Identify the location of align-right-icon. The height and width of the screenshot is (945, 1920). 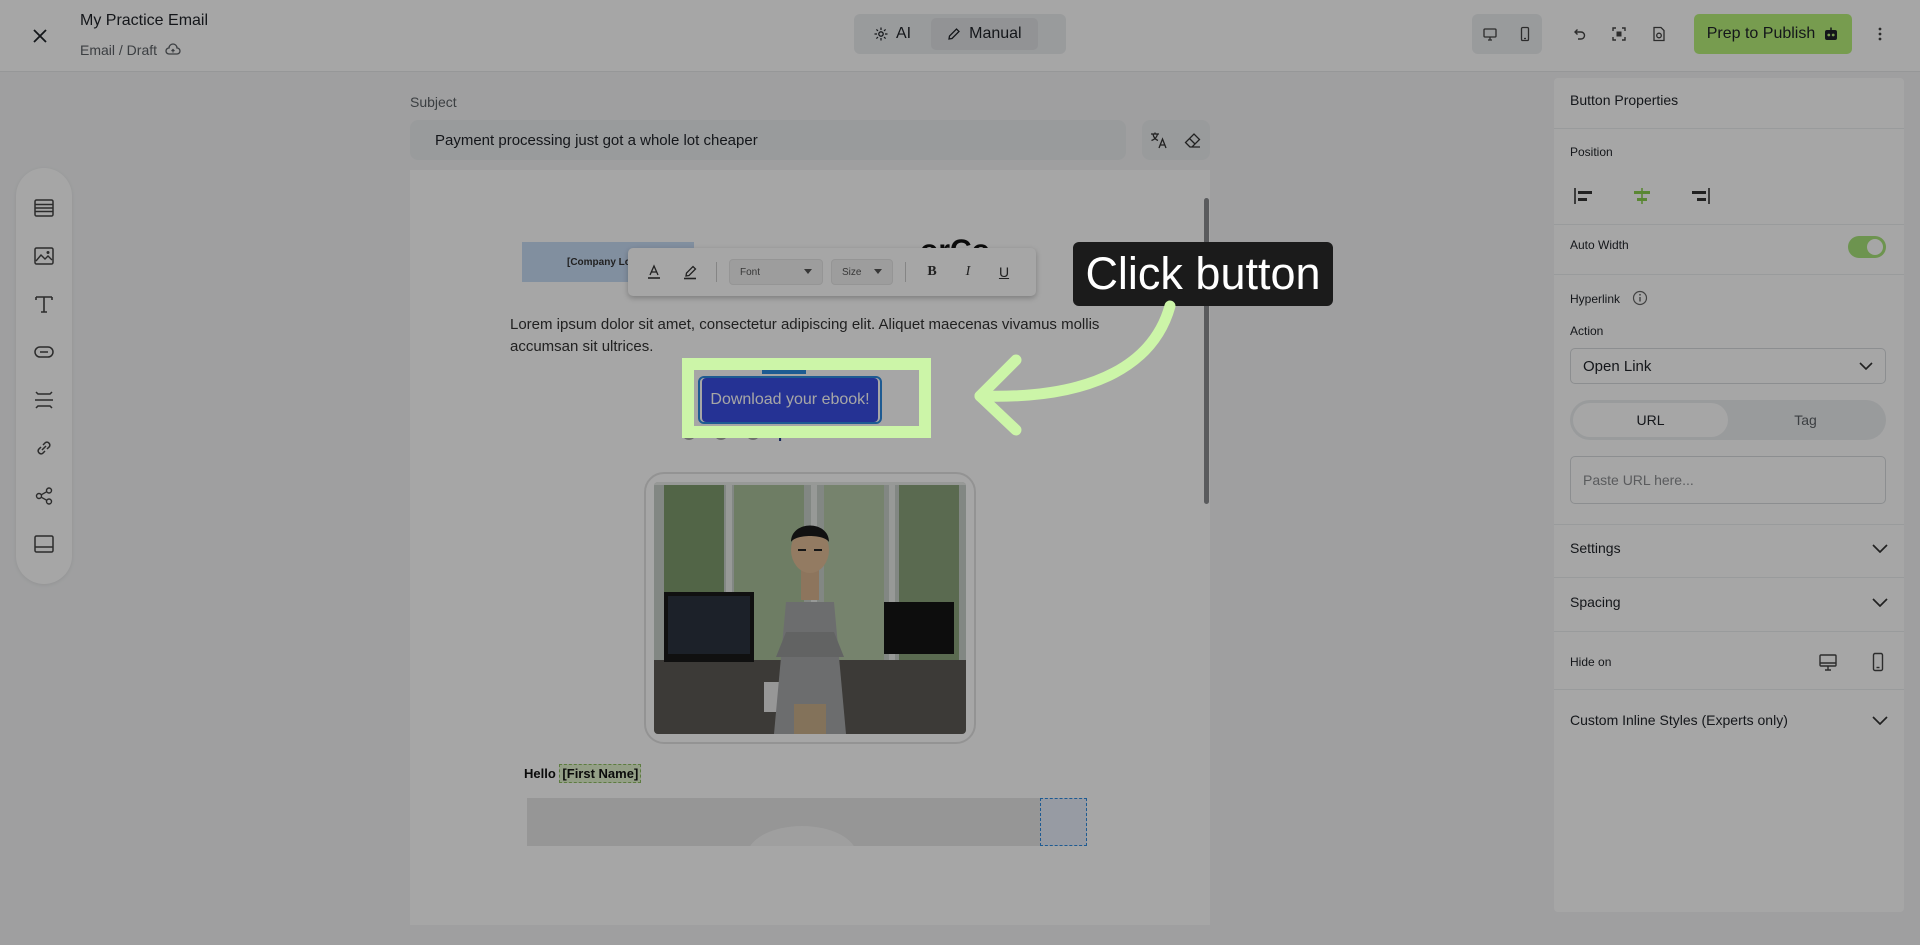
(1700, 196).